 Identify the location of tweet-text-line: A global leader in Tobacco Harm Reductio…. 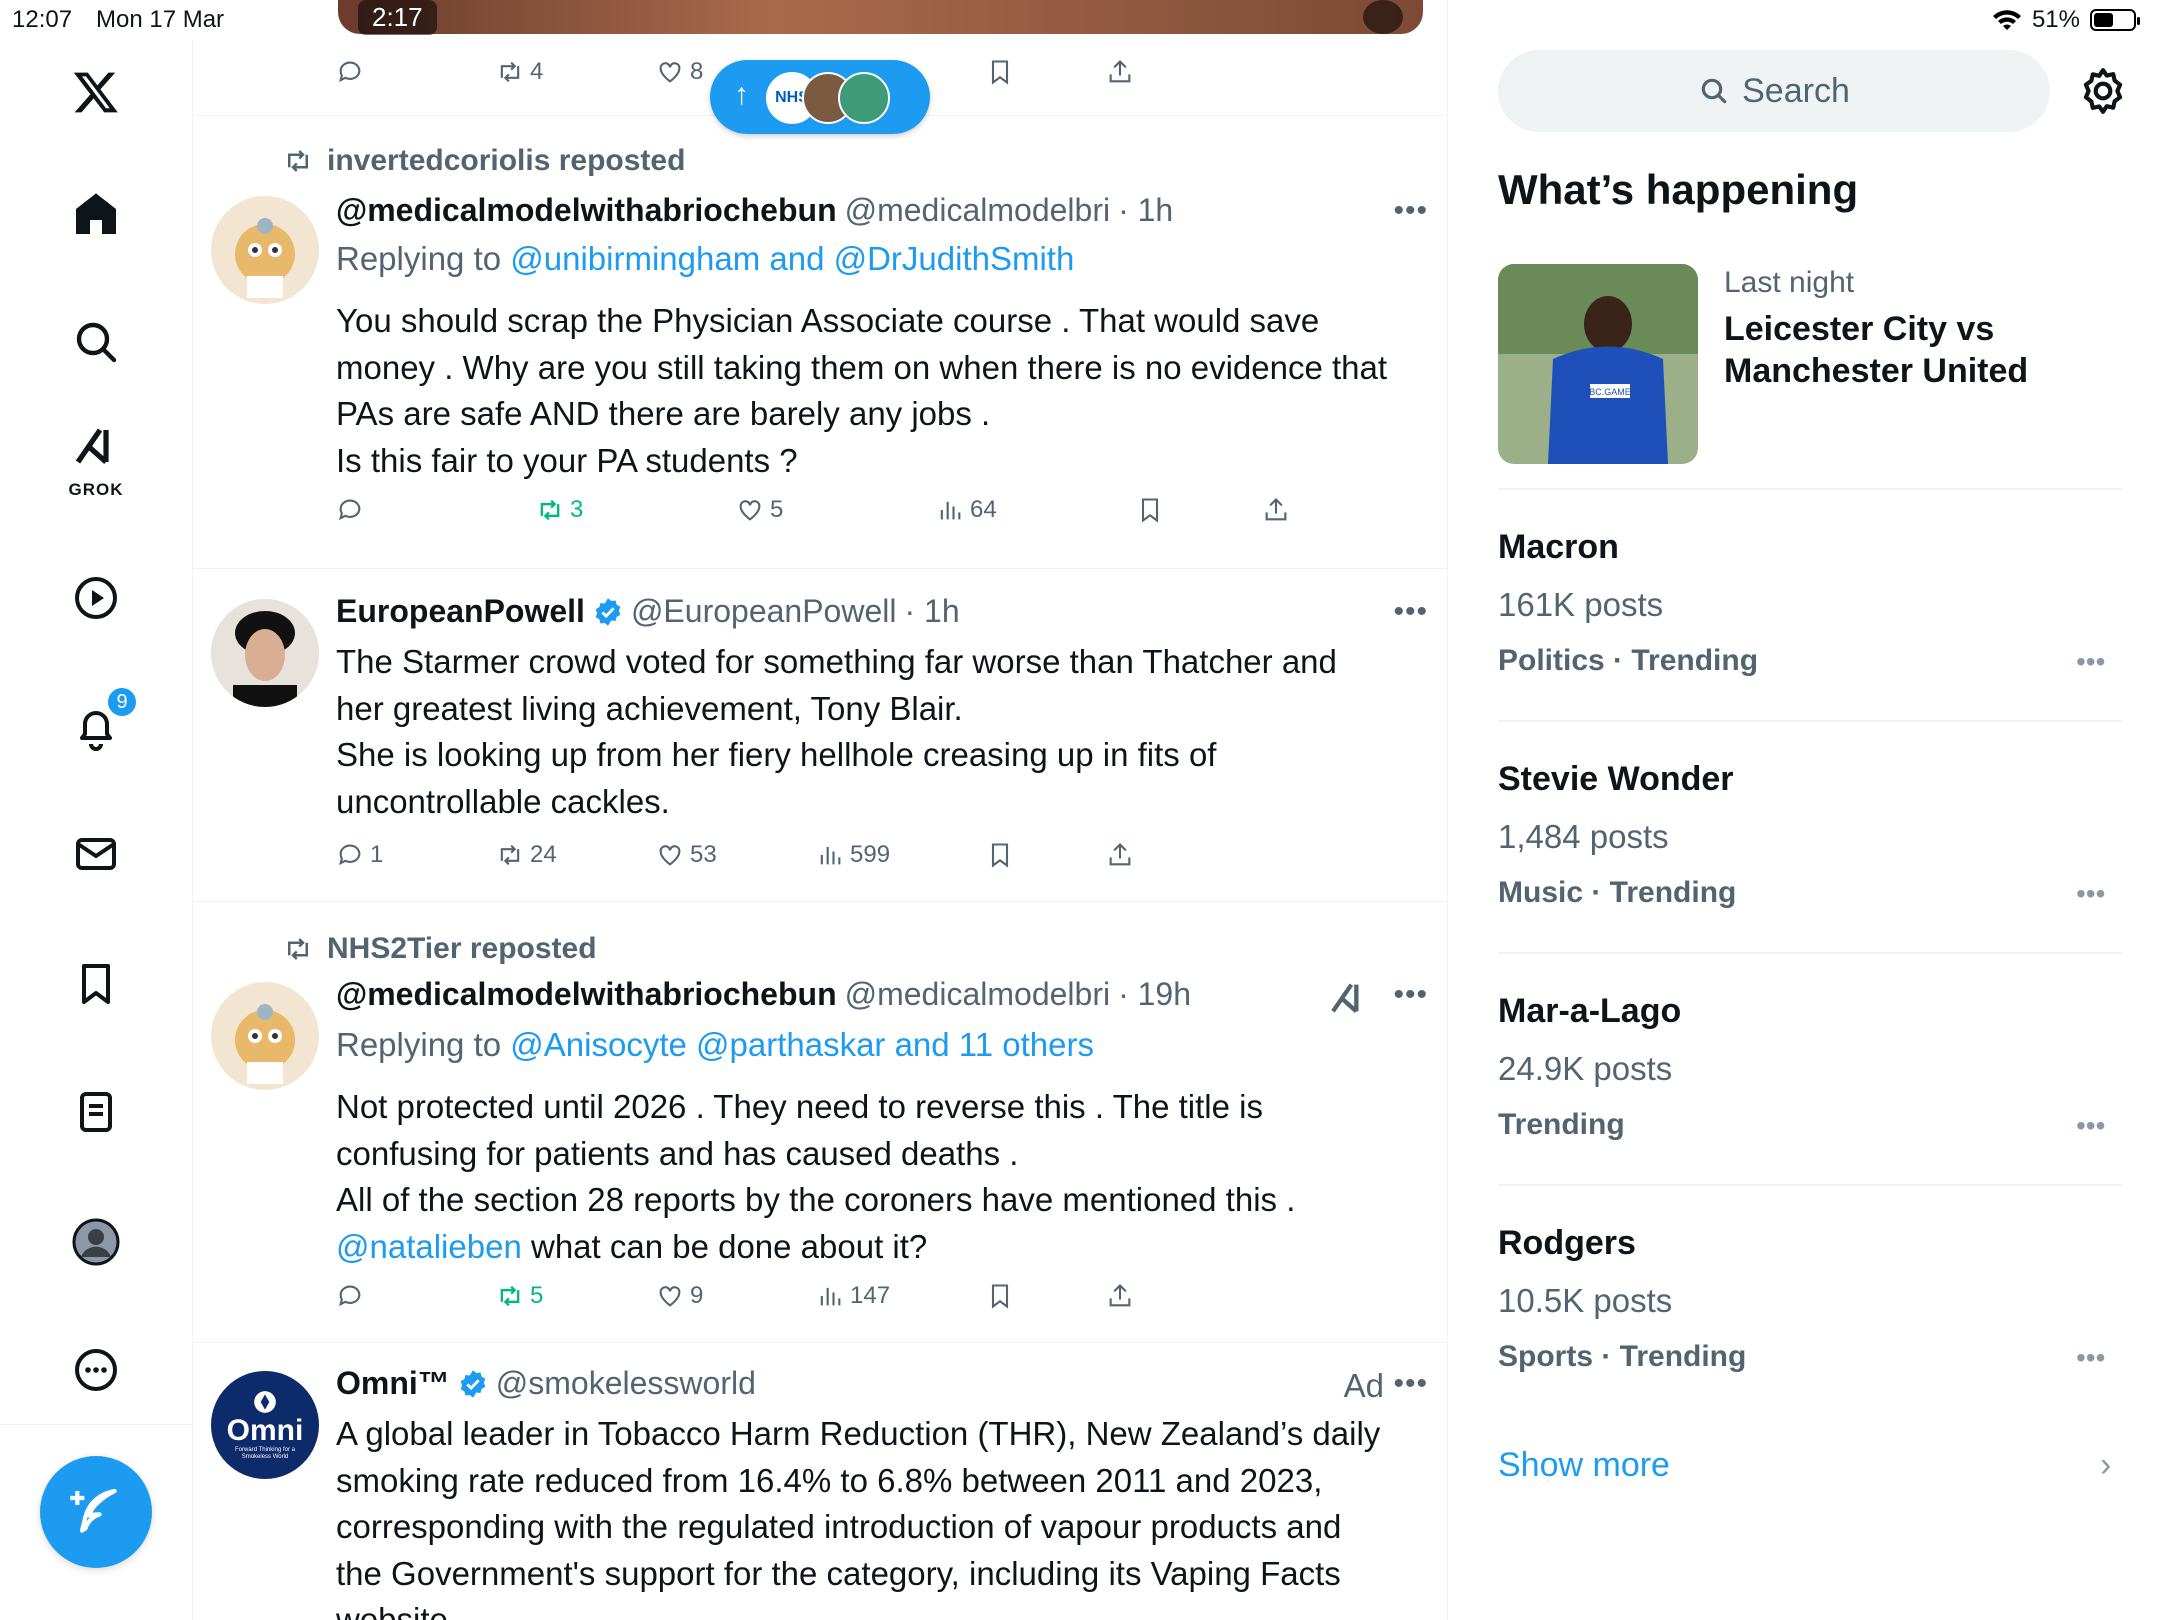
(858, 1433).